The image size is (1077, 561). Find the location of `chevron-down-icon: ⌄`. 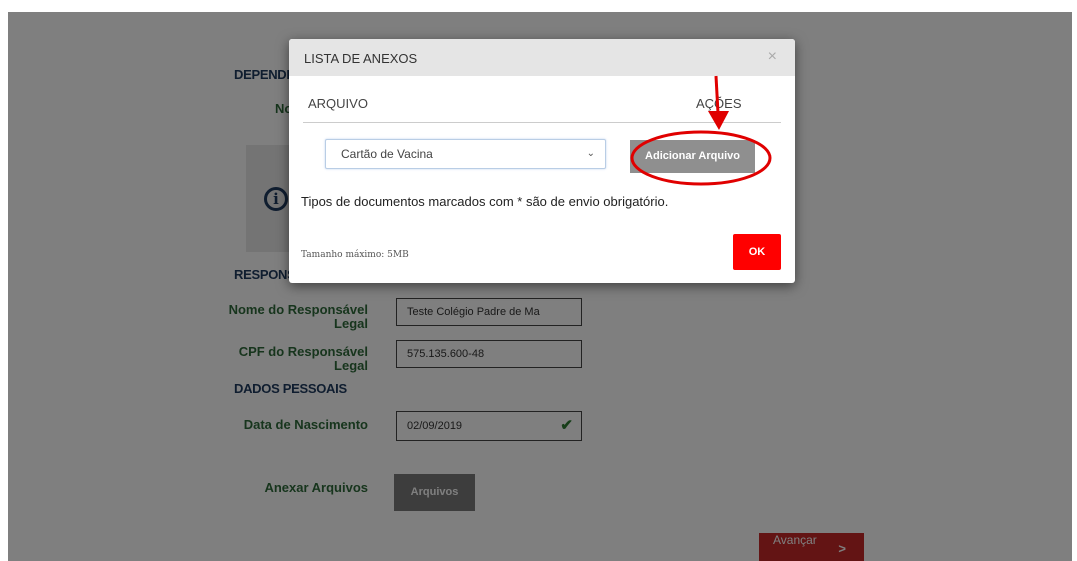

chevron-down-icon: ⌄ is located at coordinates (590, 153).